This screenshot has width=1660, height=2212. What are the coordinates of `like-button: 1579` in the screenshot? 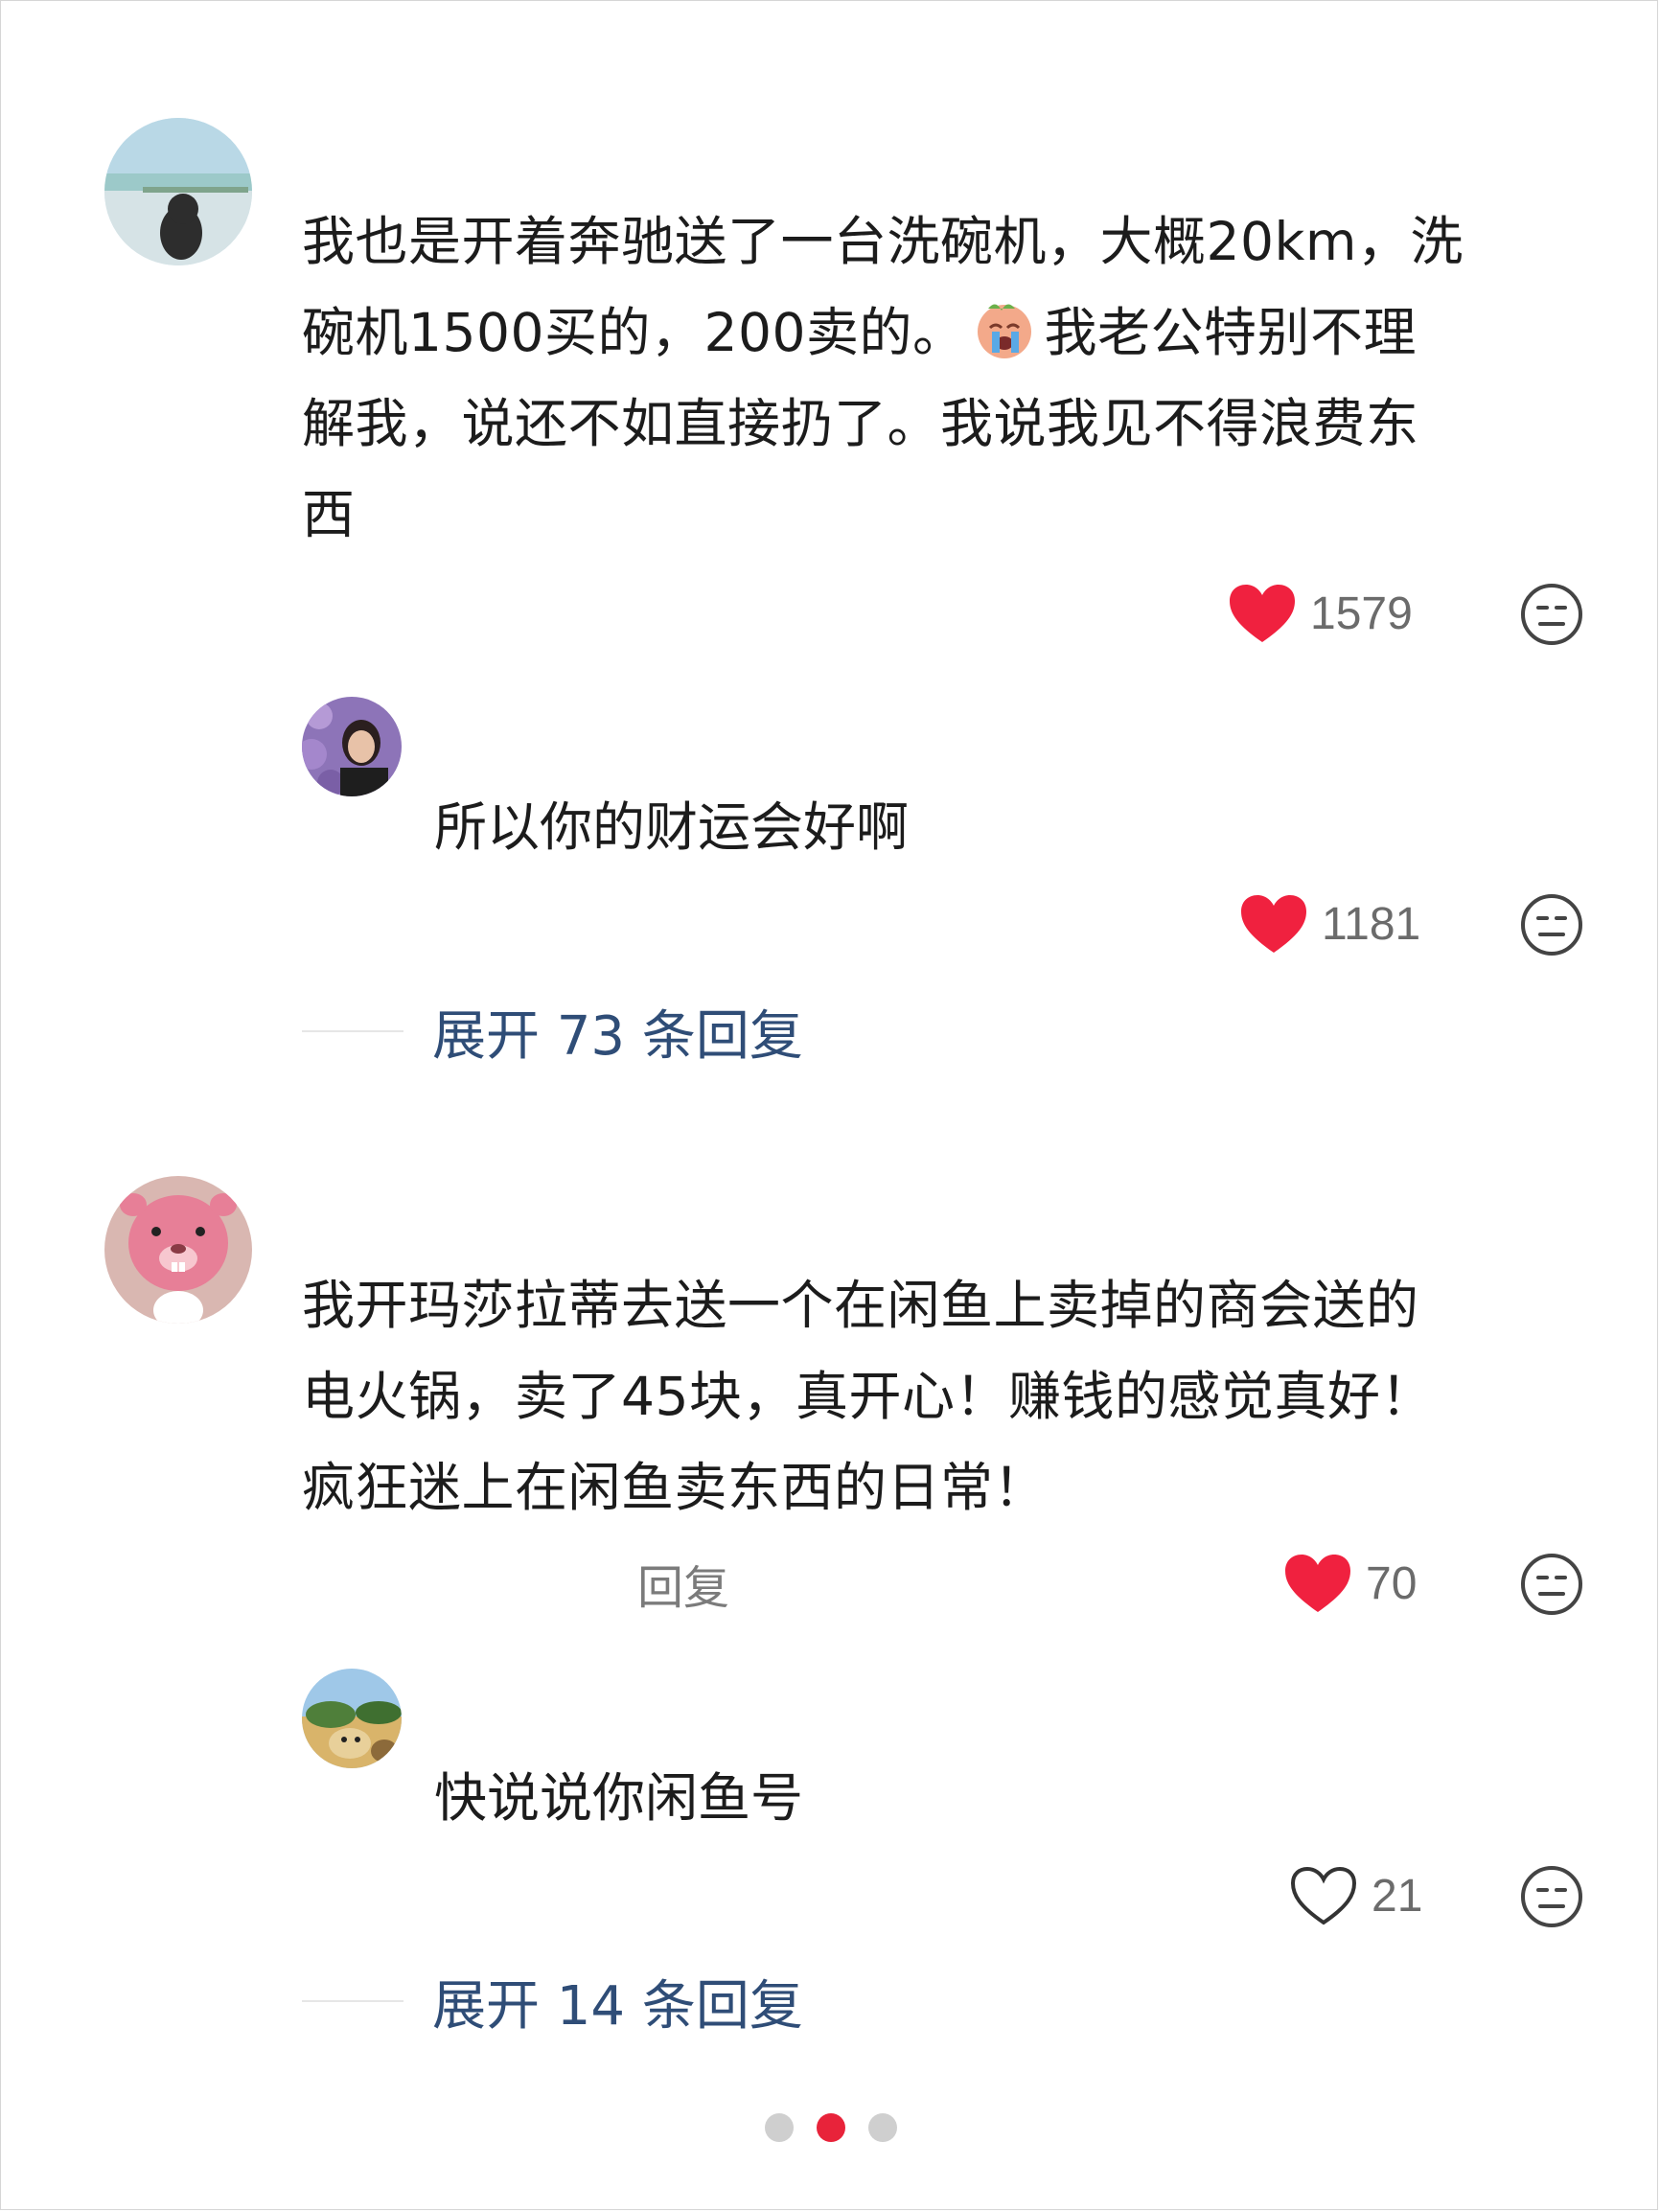 It's located at (1320, 614).